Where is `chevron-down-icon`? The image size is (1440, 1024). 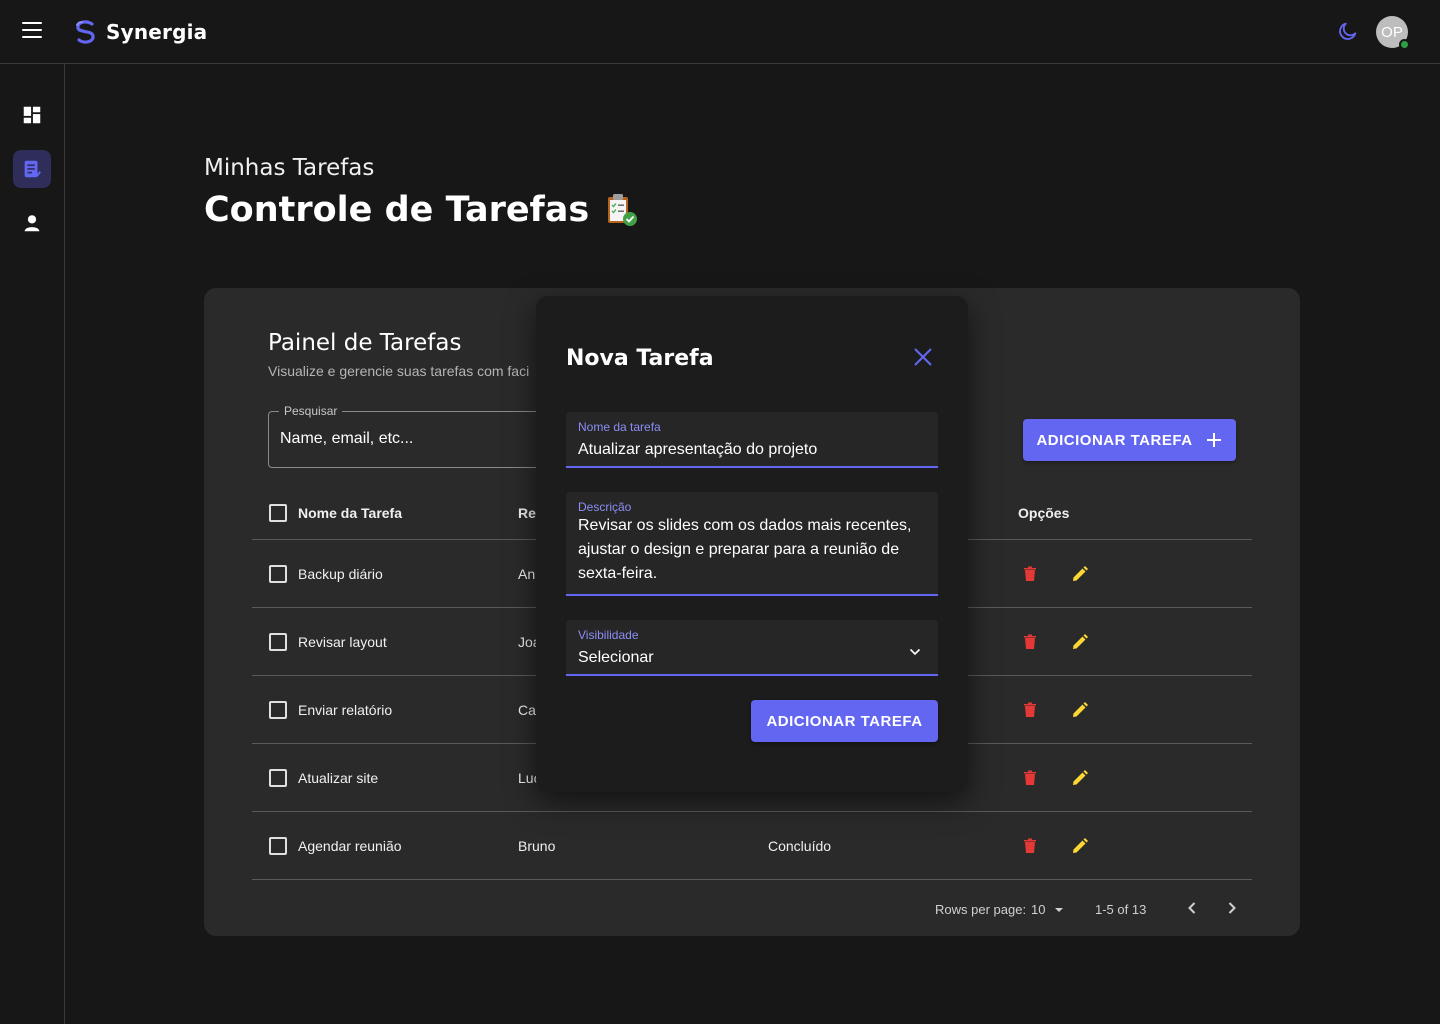
chevron-down-icon is located at coordinates (915, 652).